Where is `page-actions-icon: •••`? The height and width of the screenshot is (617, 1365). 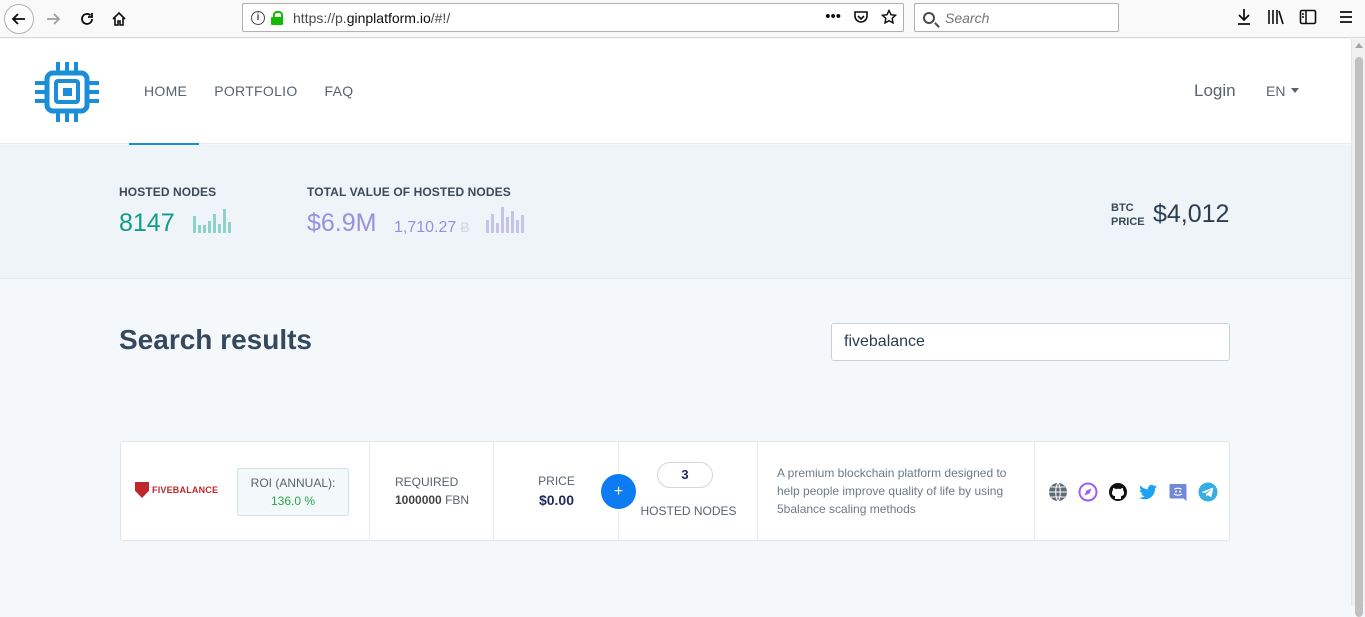 page-actions-icon: ••• is located at coordinates (833, 16).